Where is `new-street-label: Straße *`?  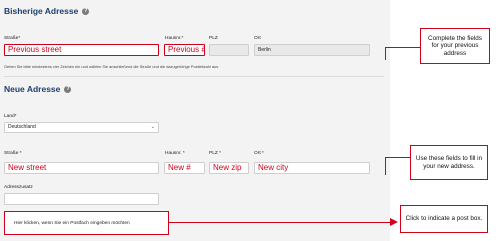
new-street-label: Straße * is located at coordinates (13, 153).